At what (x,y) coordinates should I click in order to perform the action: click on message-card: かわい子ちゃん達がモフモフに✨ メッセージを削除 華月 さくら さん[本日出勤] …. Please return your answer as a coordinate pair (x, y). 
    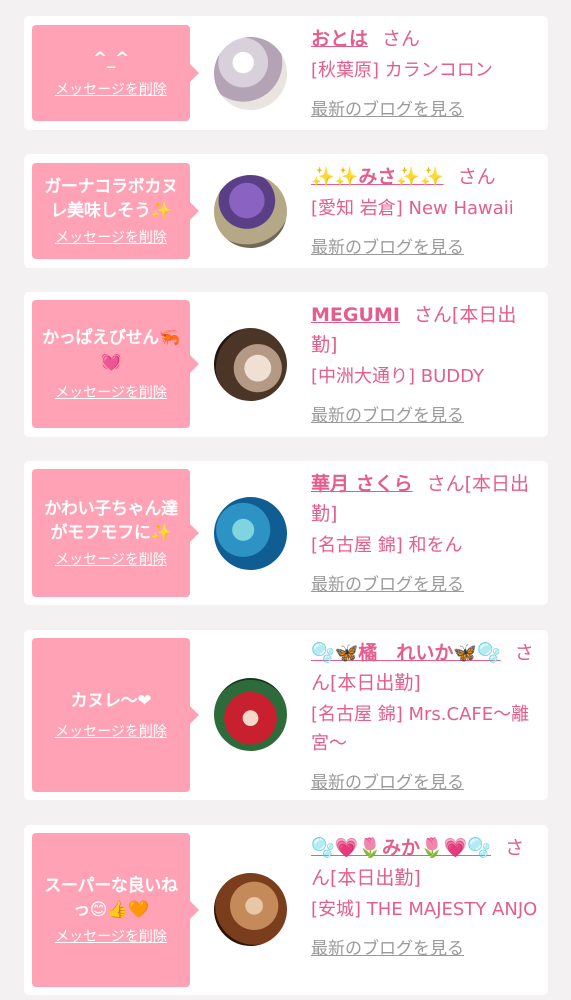
    Looking at the image, I should click on (286, 533).